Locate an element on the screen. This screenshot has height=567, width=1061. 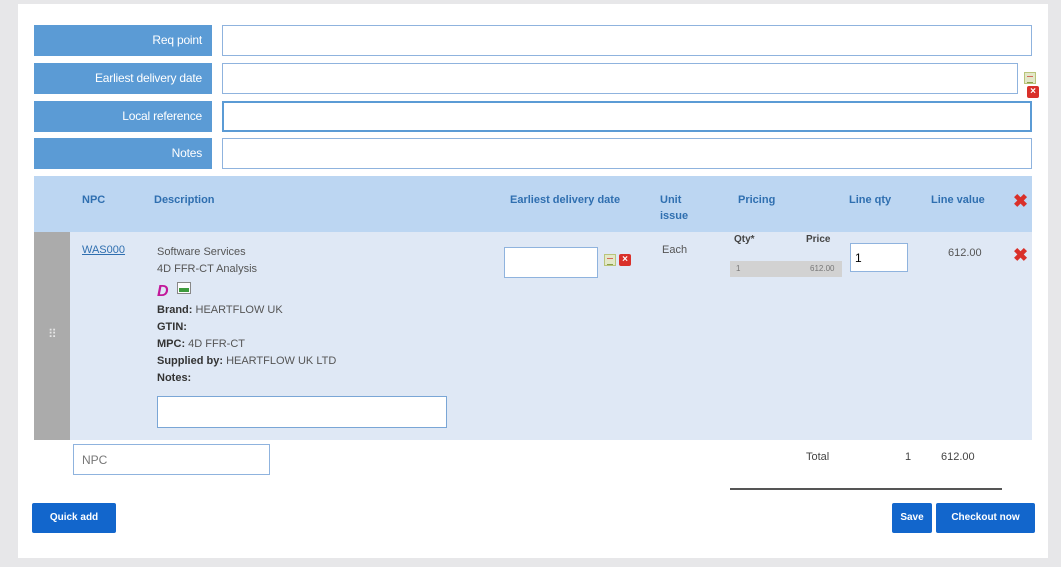
col-line-qty: Line qty is located at coordinates (870, 200).